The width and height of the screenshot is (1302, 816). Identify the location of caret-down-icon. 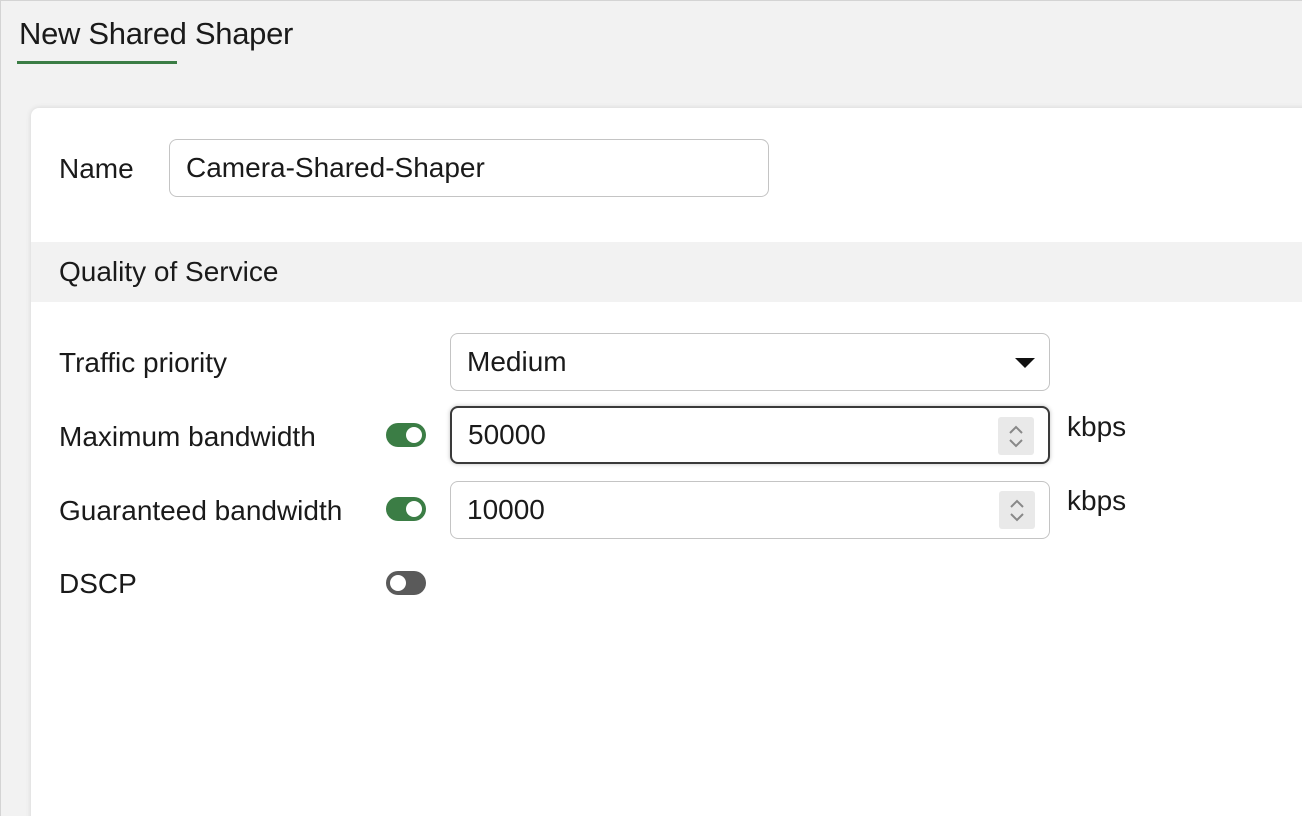
(1025, 363).